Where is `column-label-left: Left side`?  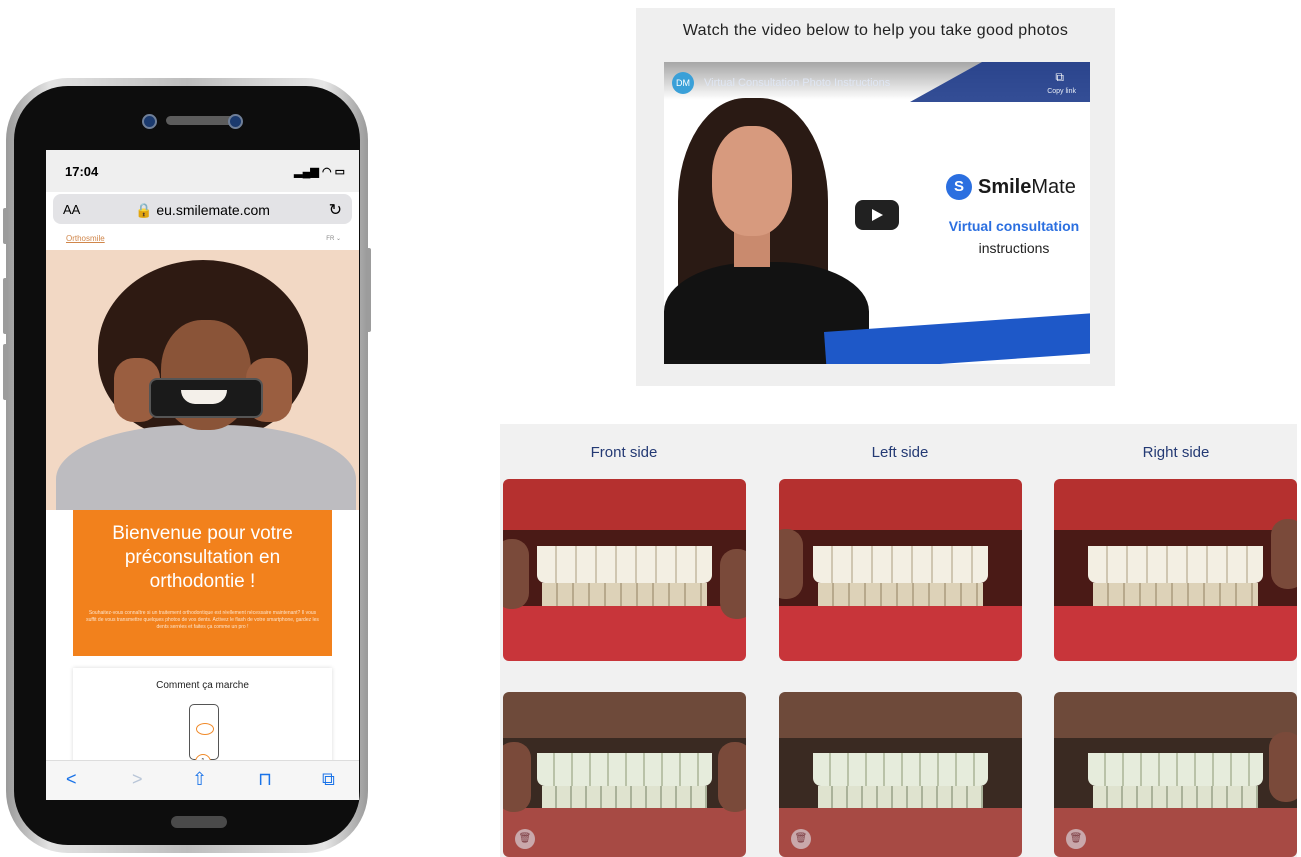
column-label-left: Left side is located at coordinates (900, 452).